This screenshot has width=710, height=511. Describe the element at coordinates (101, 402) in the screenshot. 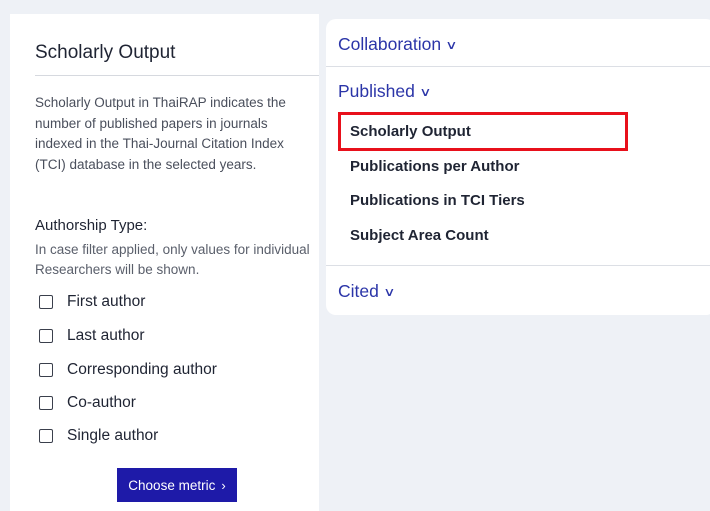

I see `checkbox-label: Co-author` at that location.